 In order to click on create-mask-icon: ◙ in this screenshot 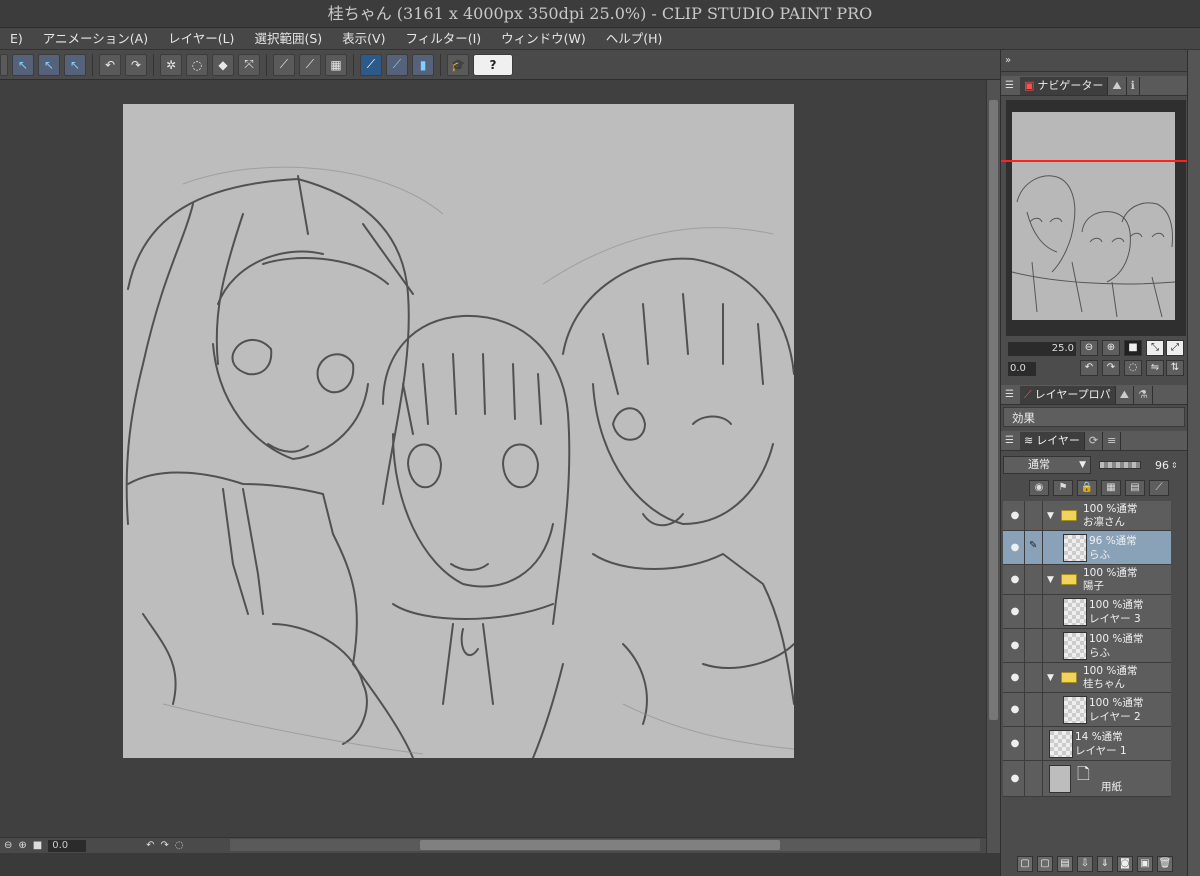, I will do `click(1125, 864)`.